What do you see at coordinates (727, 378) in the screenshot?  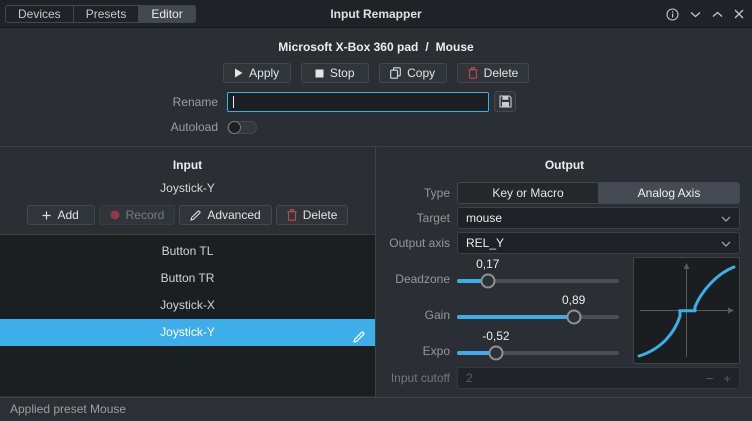 I see `spin-plus-button: +` at bounding box center [727, 378].